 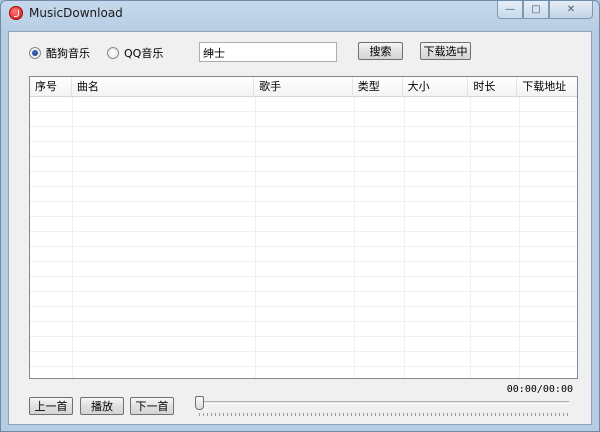 I want to click on title-bar: MusicDownload — □ ✕, so click(x=300, y=13).